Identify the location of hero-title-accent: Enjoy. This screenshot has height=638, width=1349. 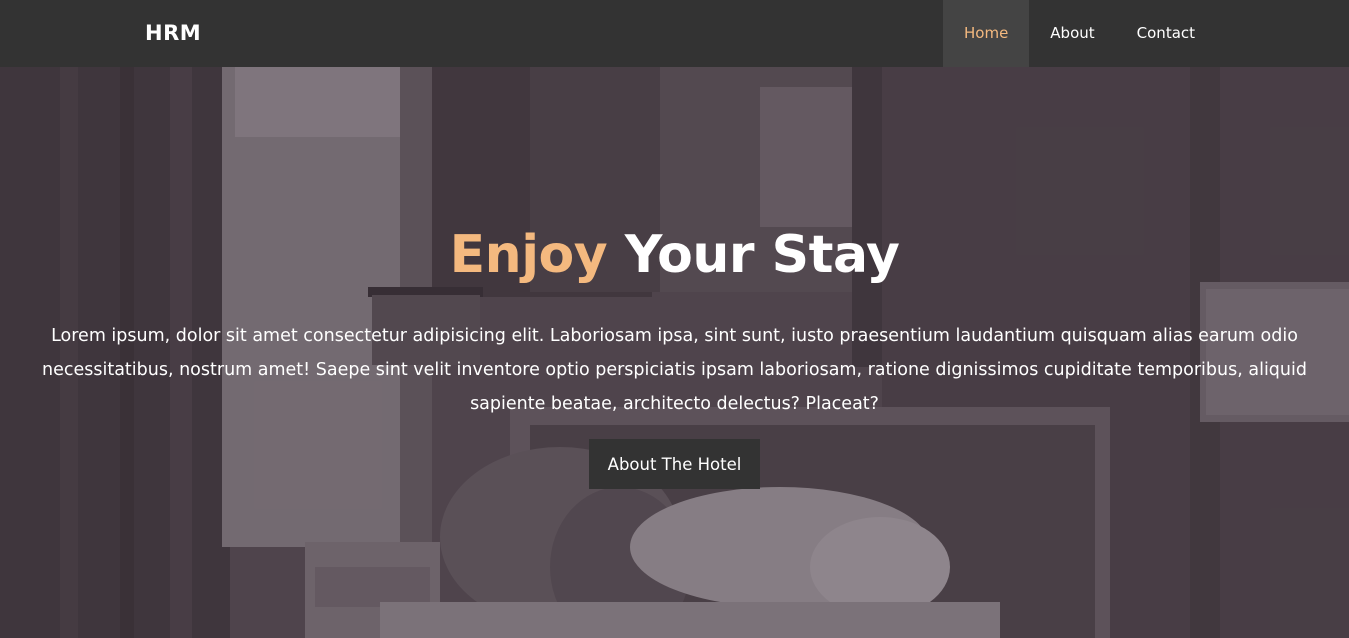
(528, 255).